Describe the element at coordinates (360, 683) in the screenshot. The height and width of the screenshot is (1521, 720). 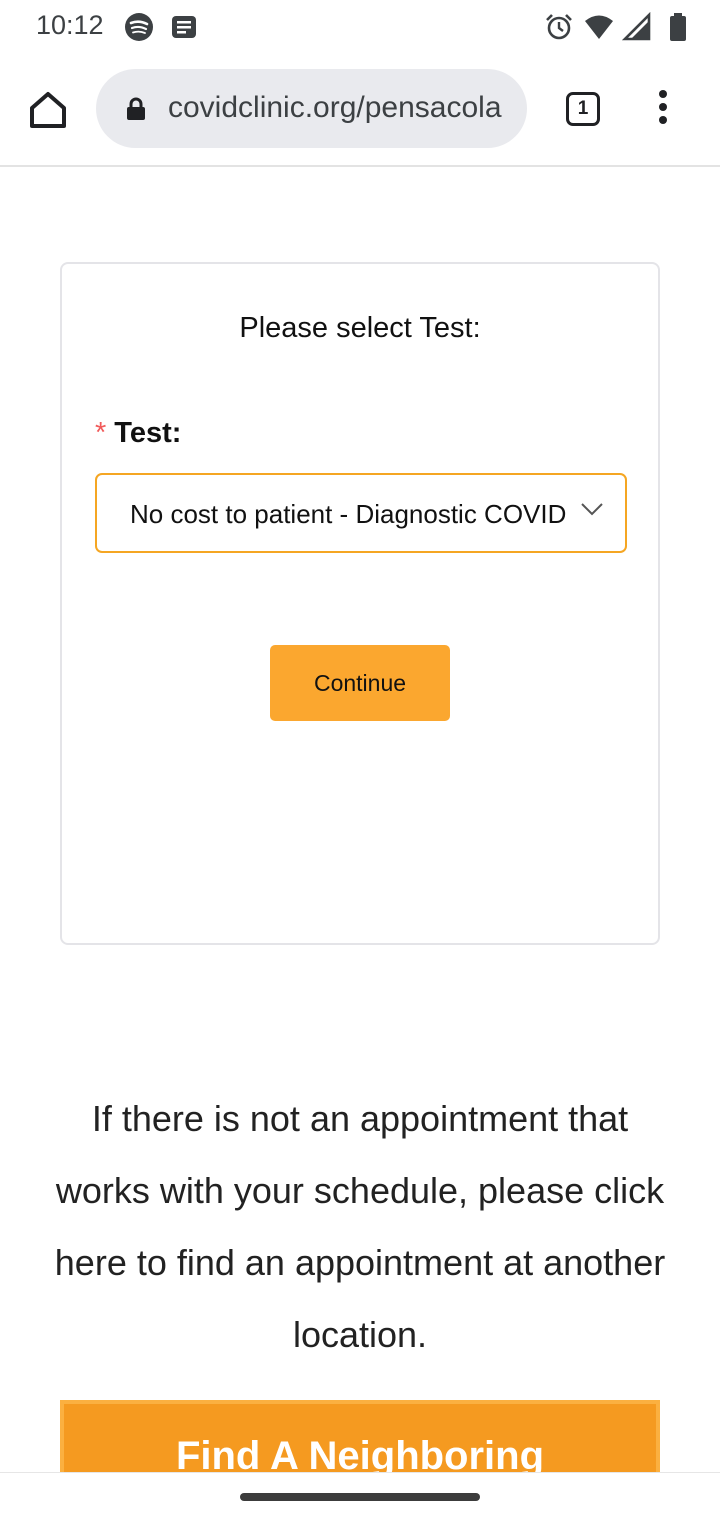
I see `continue-button: Continue` at that location.